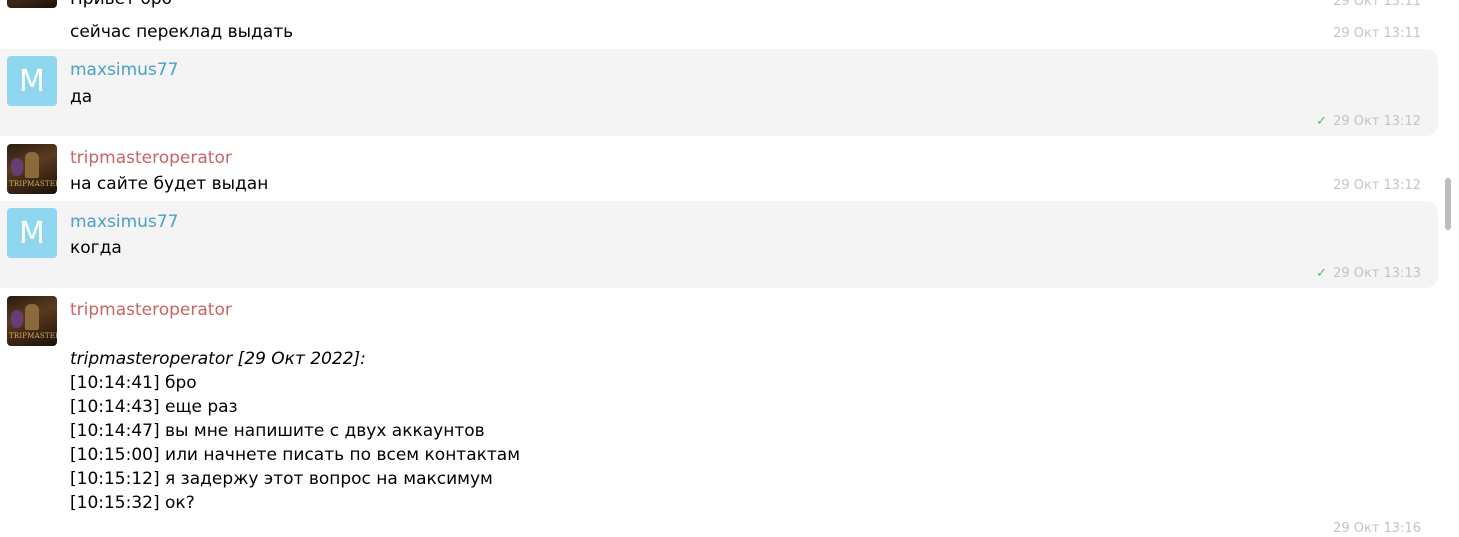  What do you see at coordinates (1377, 185) in the screenshot?
I see `message-time: 29 Окт 13:12` at bounding box center [1377, 185].